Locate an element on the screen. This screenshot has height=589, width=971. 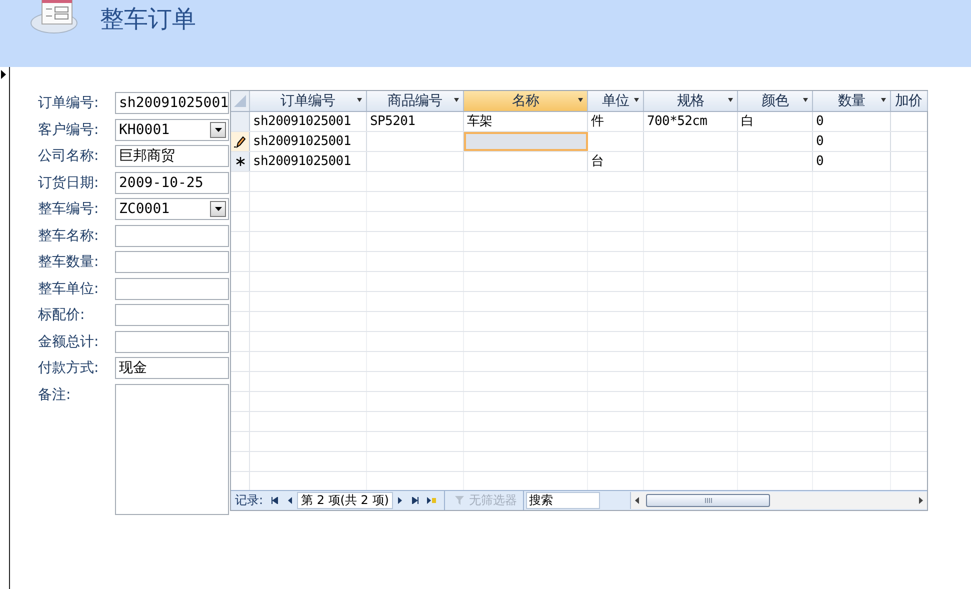
column-header: 订单编号 is located at coordinates (308, 101).